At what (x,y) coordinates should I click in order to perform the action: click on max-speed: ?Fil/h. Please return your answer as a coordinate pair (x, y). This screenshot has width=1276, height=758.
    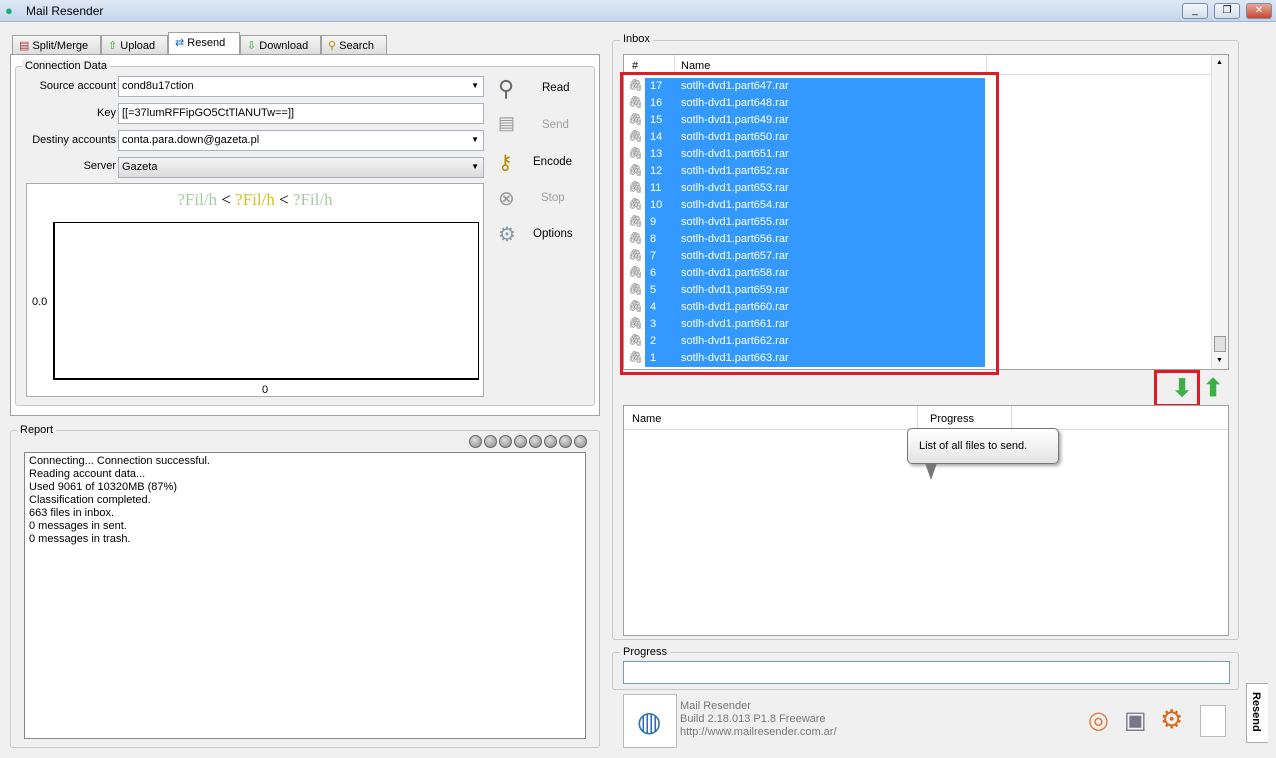
    Looking at the image, I should click on (312, 199).